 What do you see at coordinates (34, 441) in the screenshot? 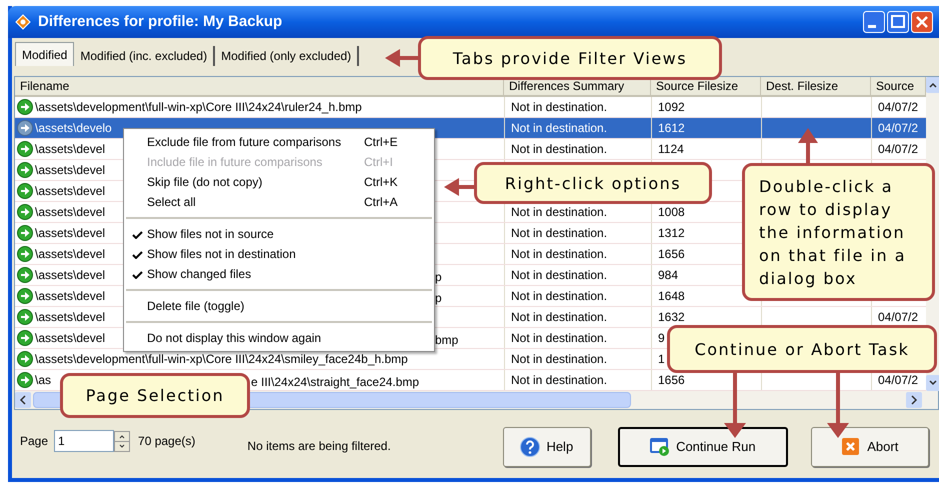
I see `page-label: Page` at bounding box center [34, 441].